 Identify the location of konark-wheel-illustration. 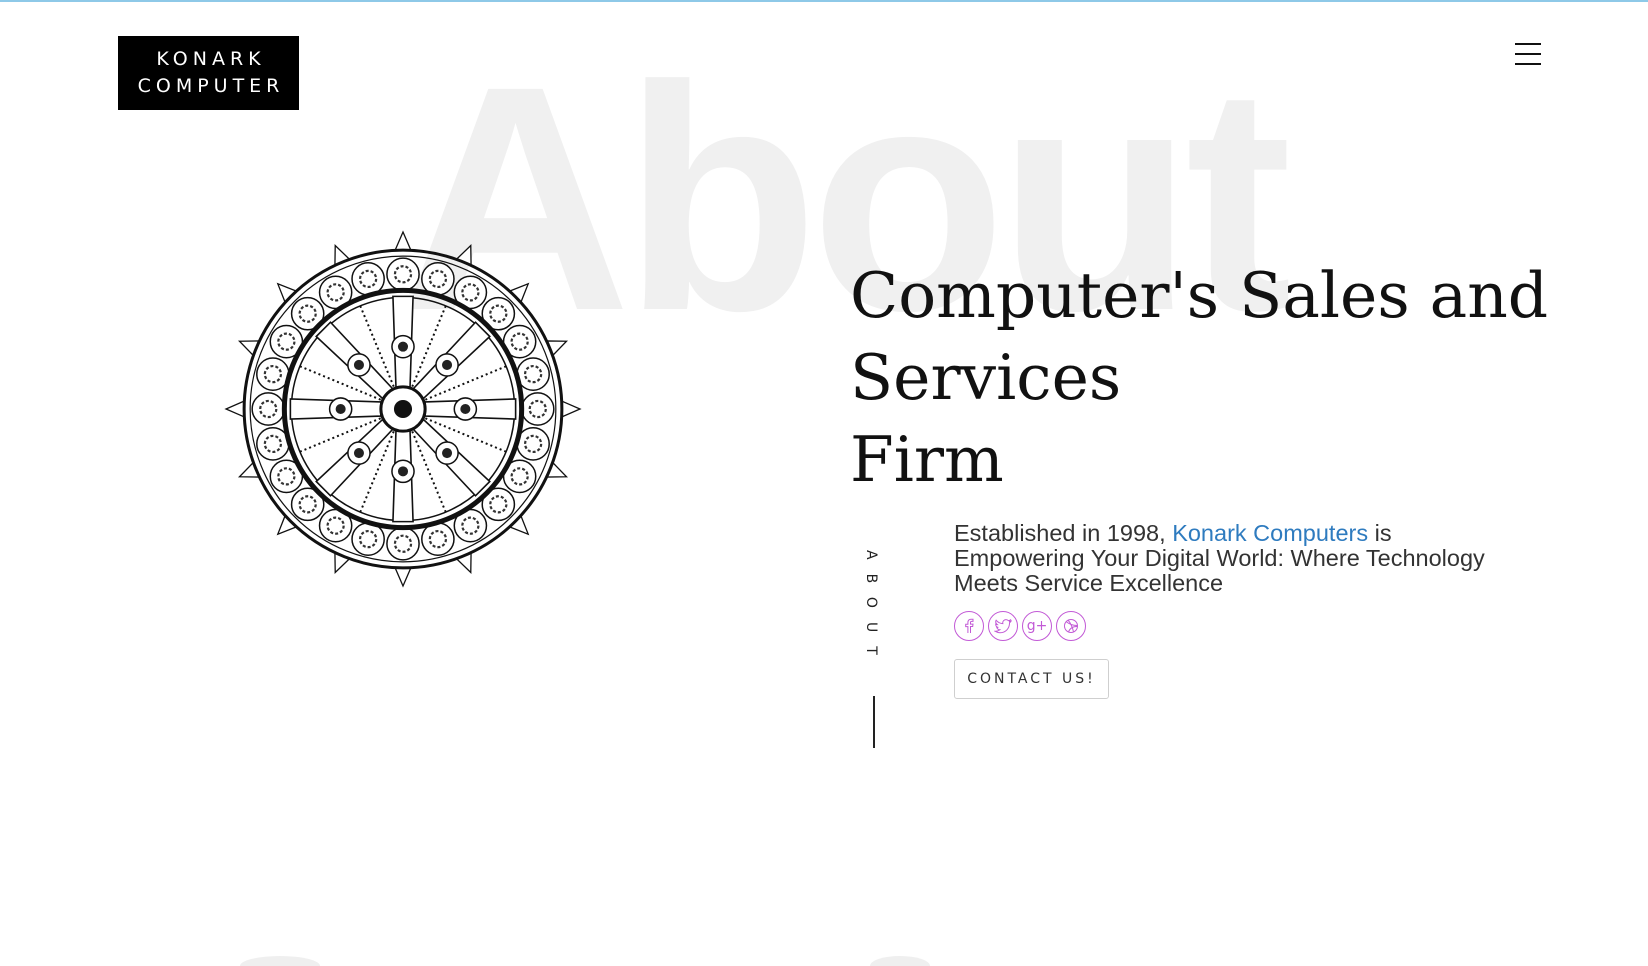
(403, 409).